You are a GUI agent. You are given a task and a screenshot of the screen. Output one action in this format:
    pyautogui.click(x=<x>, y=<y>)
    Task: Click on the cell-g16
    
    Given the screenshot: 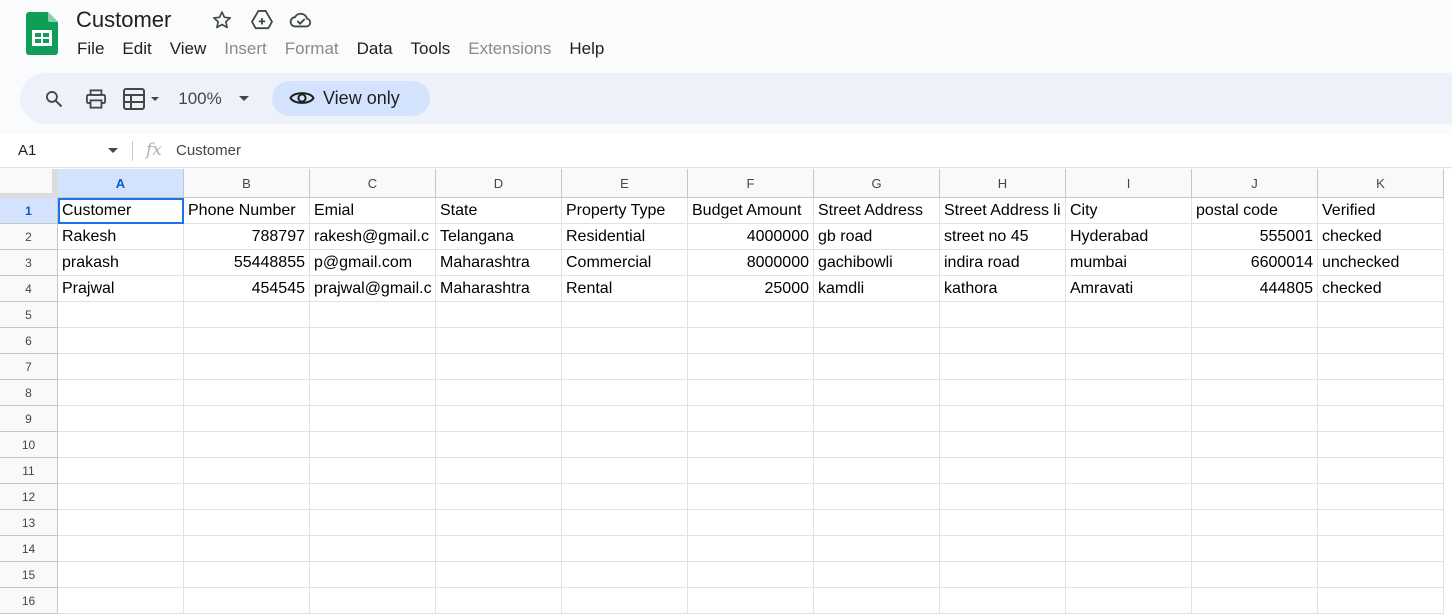 What is the action you would take?
    pyautogui.click(x=877, y=601)
    